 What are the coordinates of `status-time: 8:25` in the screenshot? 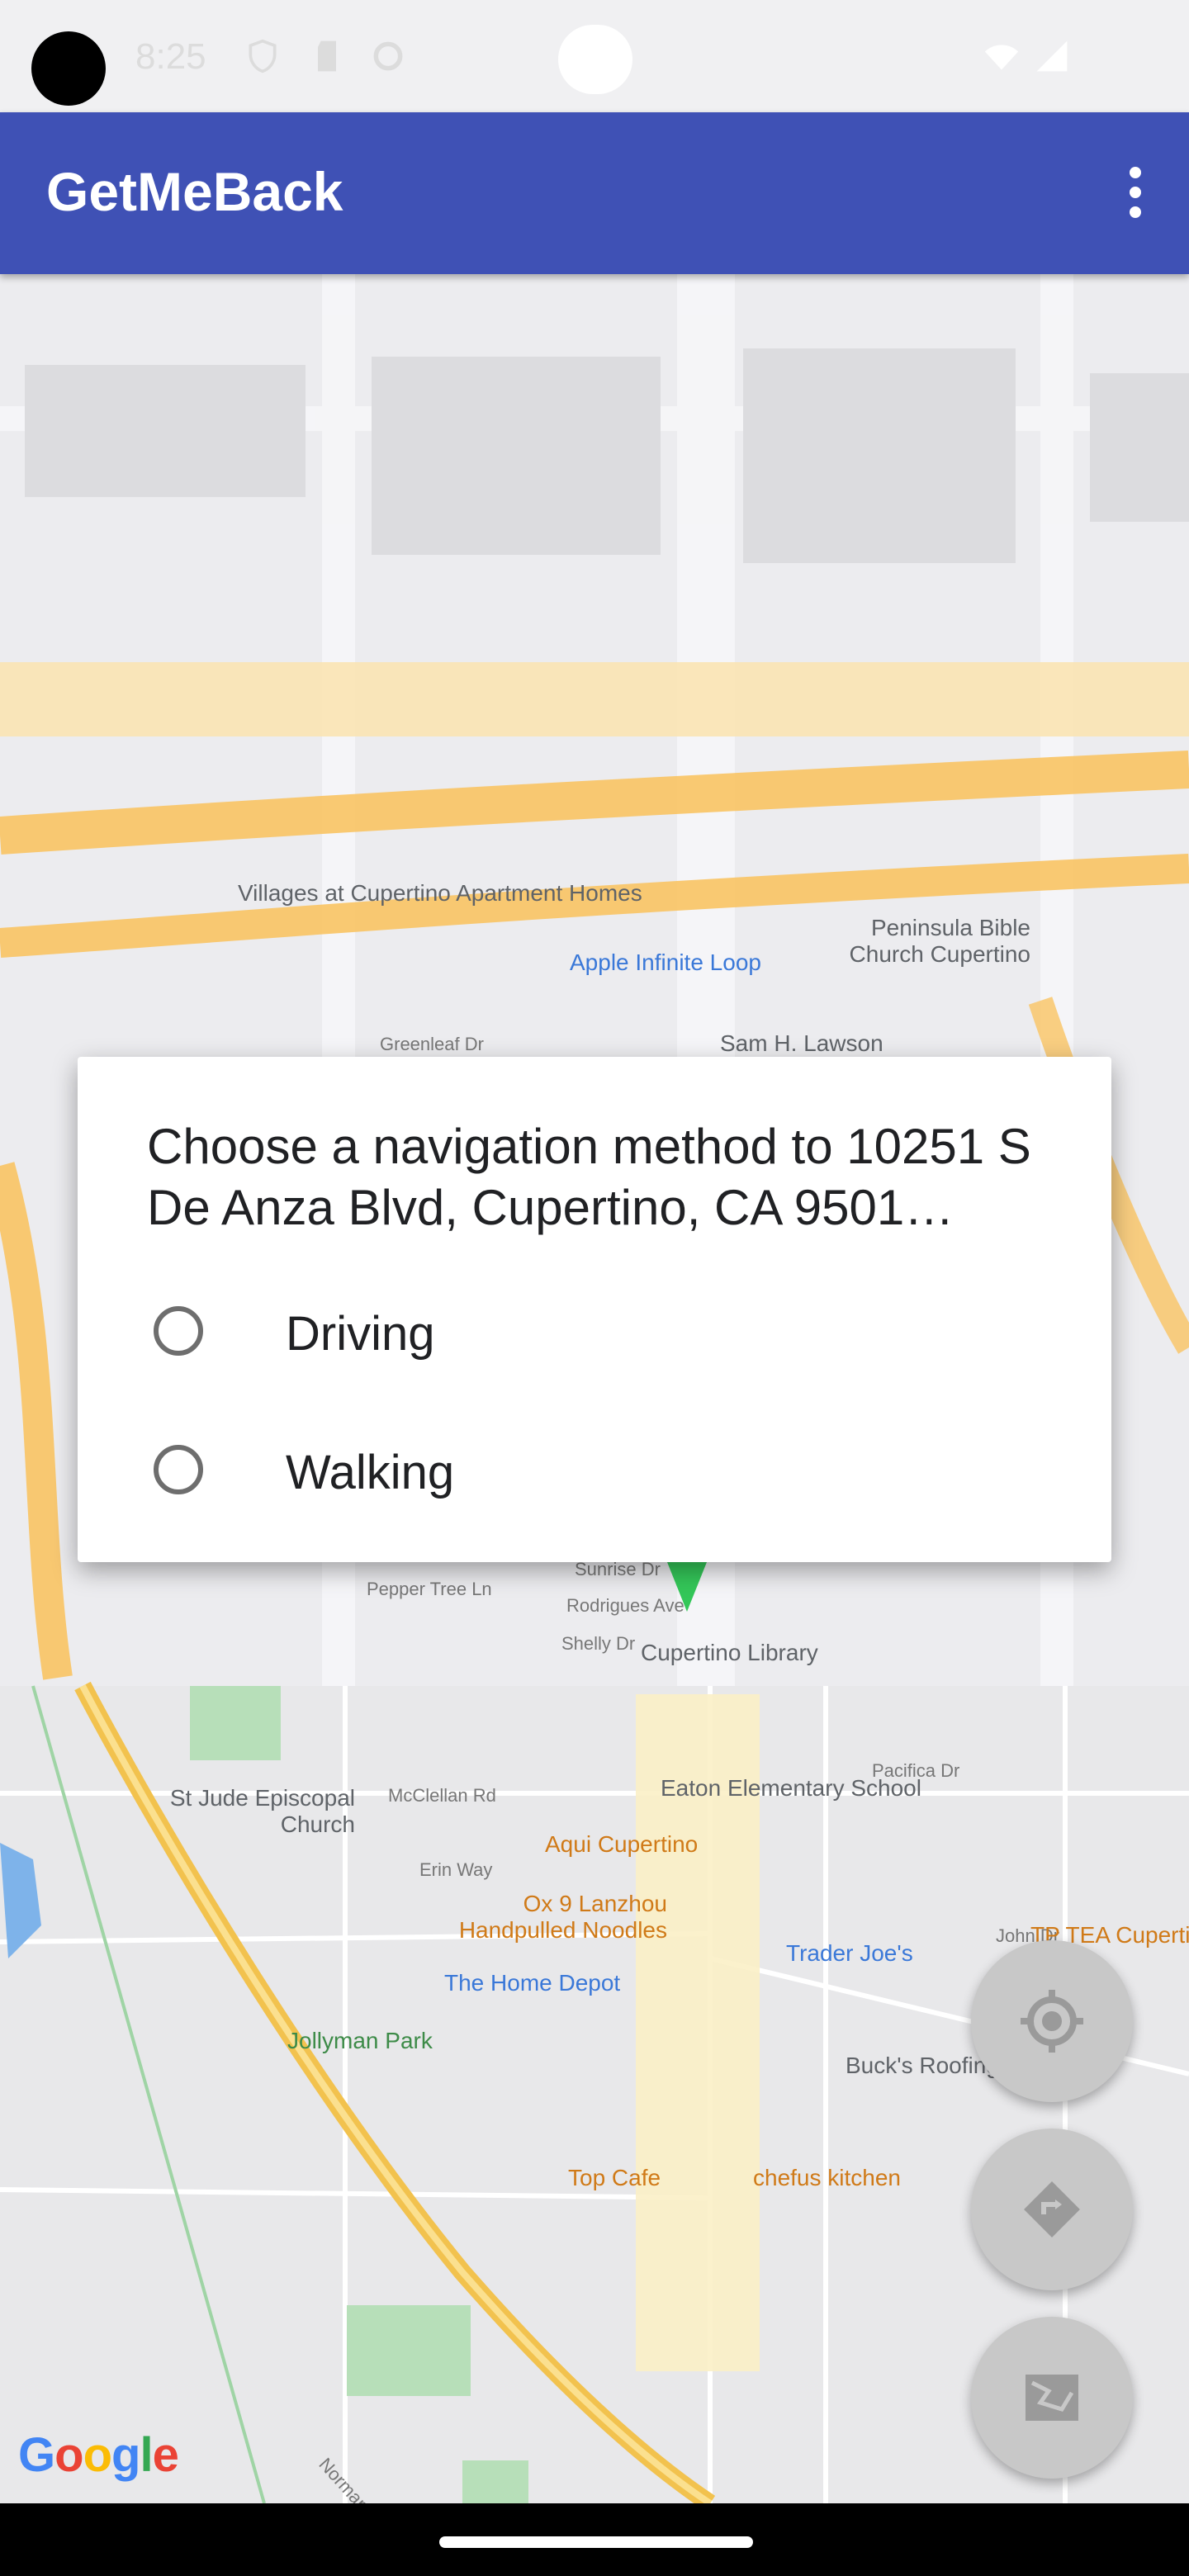 It's located at (170, 56).